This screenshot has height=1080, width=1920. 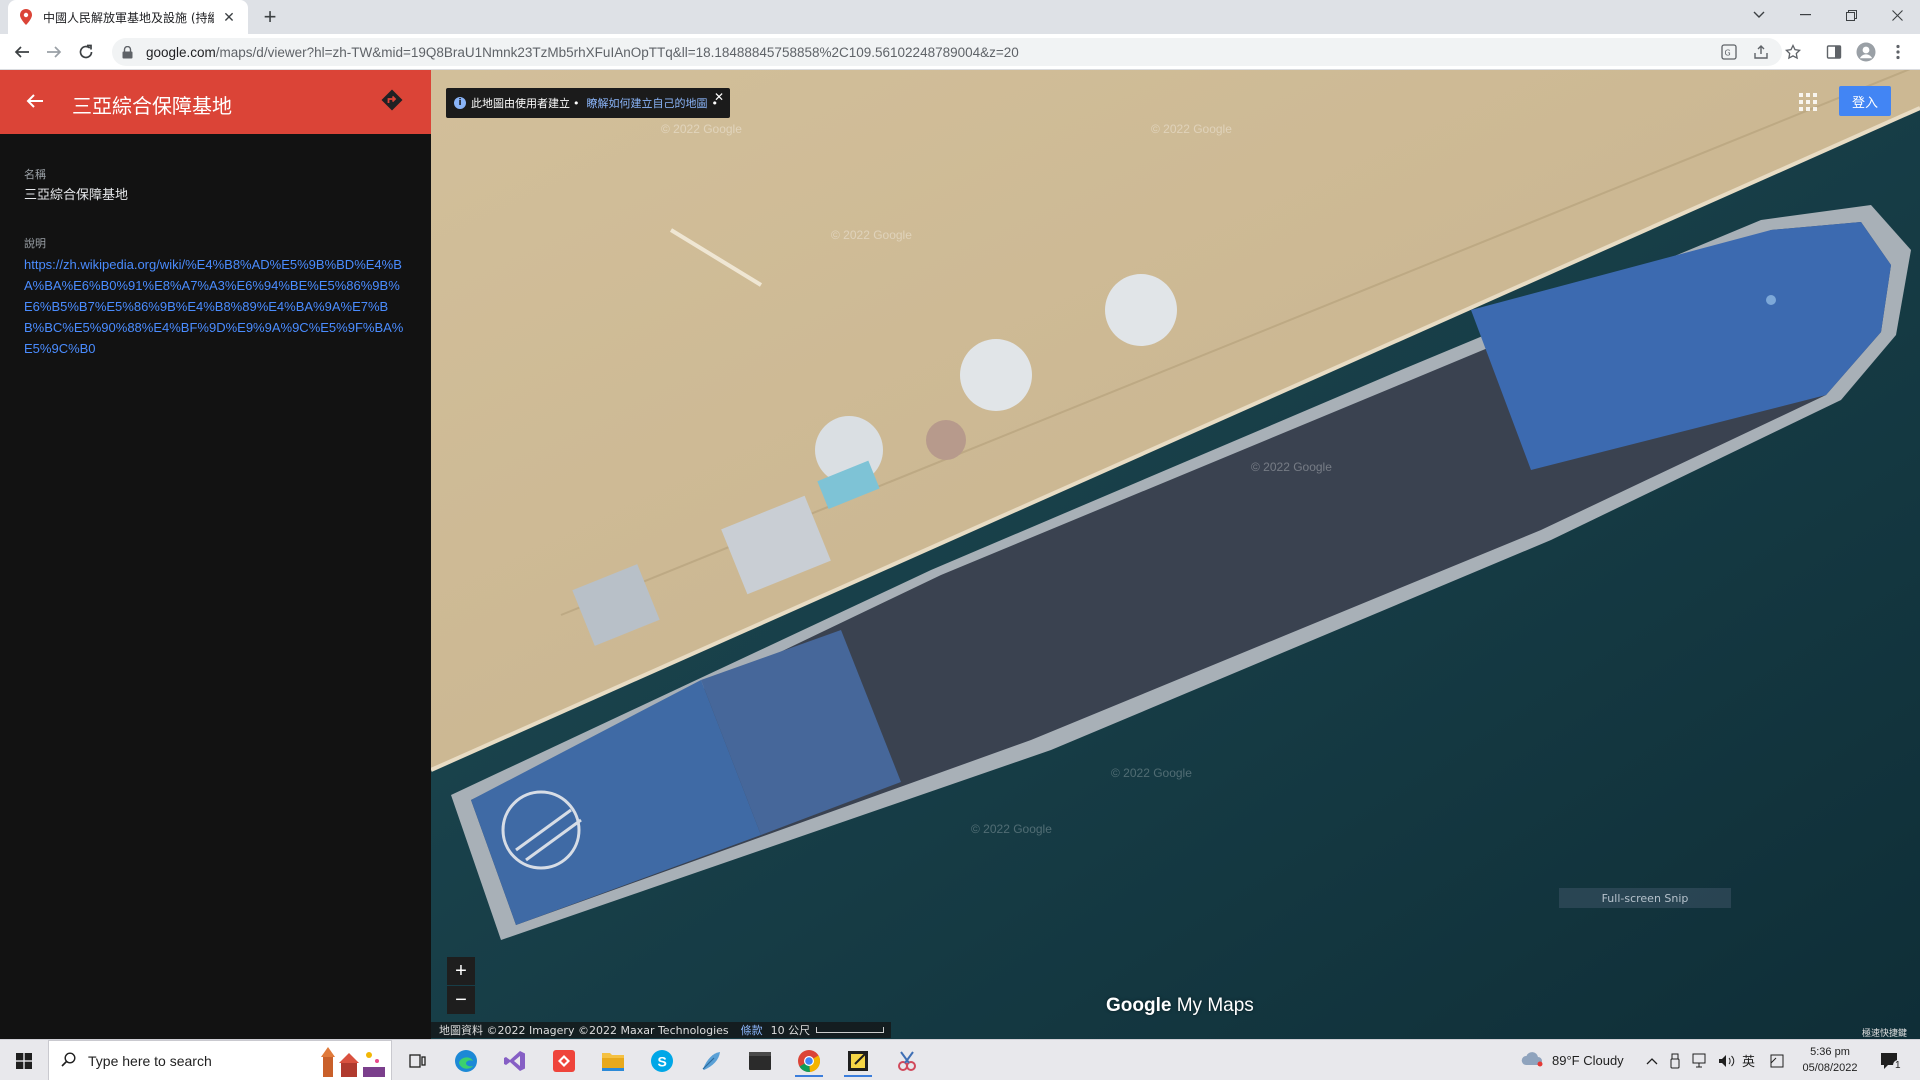 What do you see at coordinates (1748, 1060) in the screenshot?
I see `input-method-indicator: 英` at bounding box center [1748, 1060].